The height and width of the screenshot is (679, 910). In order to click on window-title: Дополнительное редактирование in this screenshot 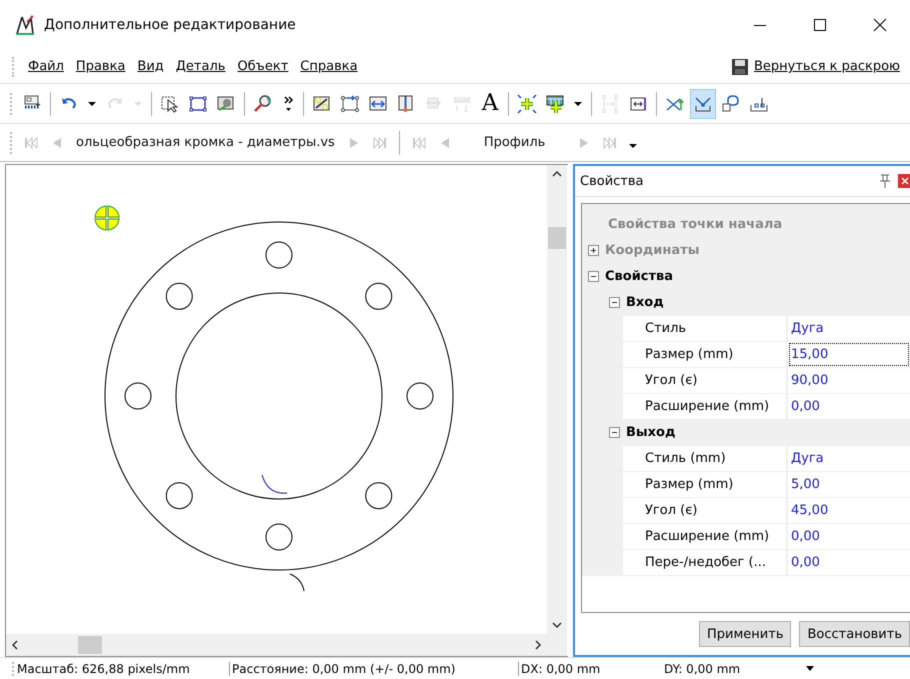, I will do `click(170, 25)`.